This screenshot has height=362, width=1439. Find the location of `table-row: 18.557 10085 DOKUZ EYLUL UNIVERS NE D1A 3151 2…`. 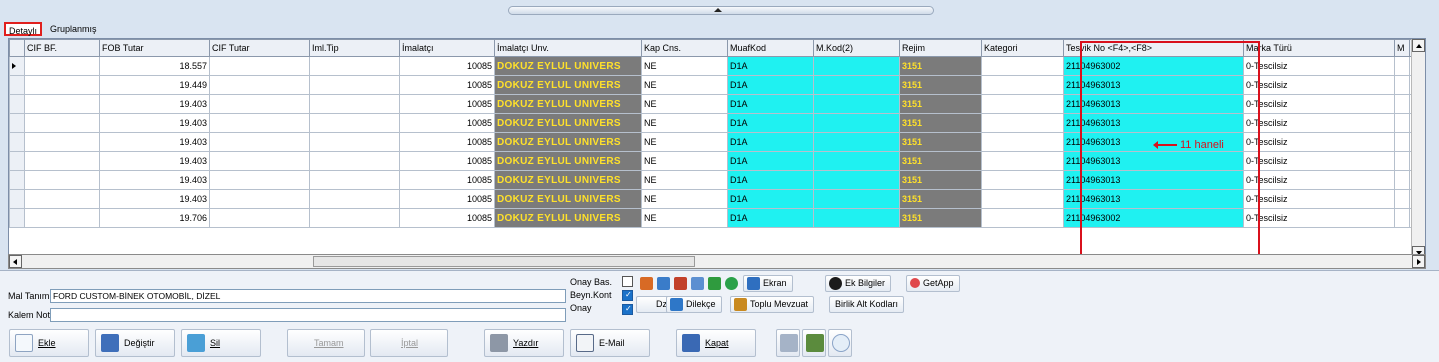

table-row: 18.557 10085 DOKUZ EYLUL UNIVERS NE D1A 3151 2… is located at coordinates (712, 66).